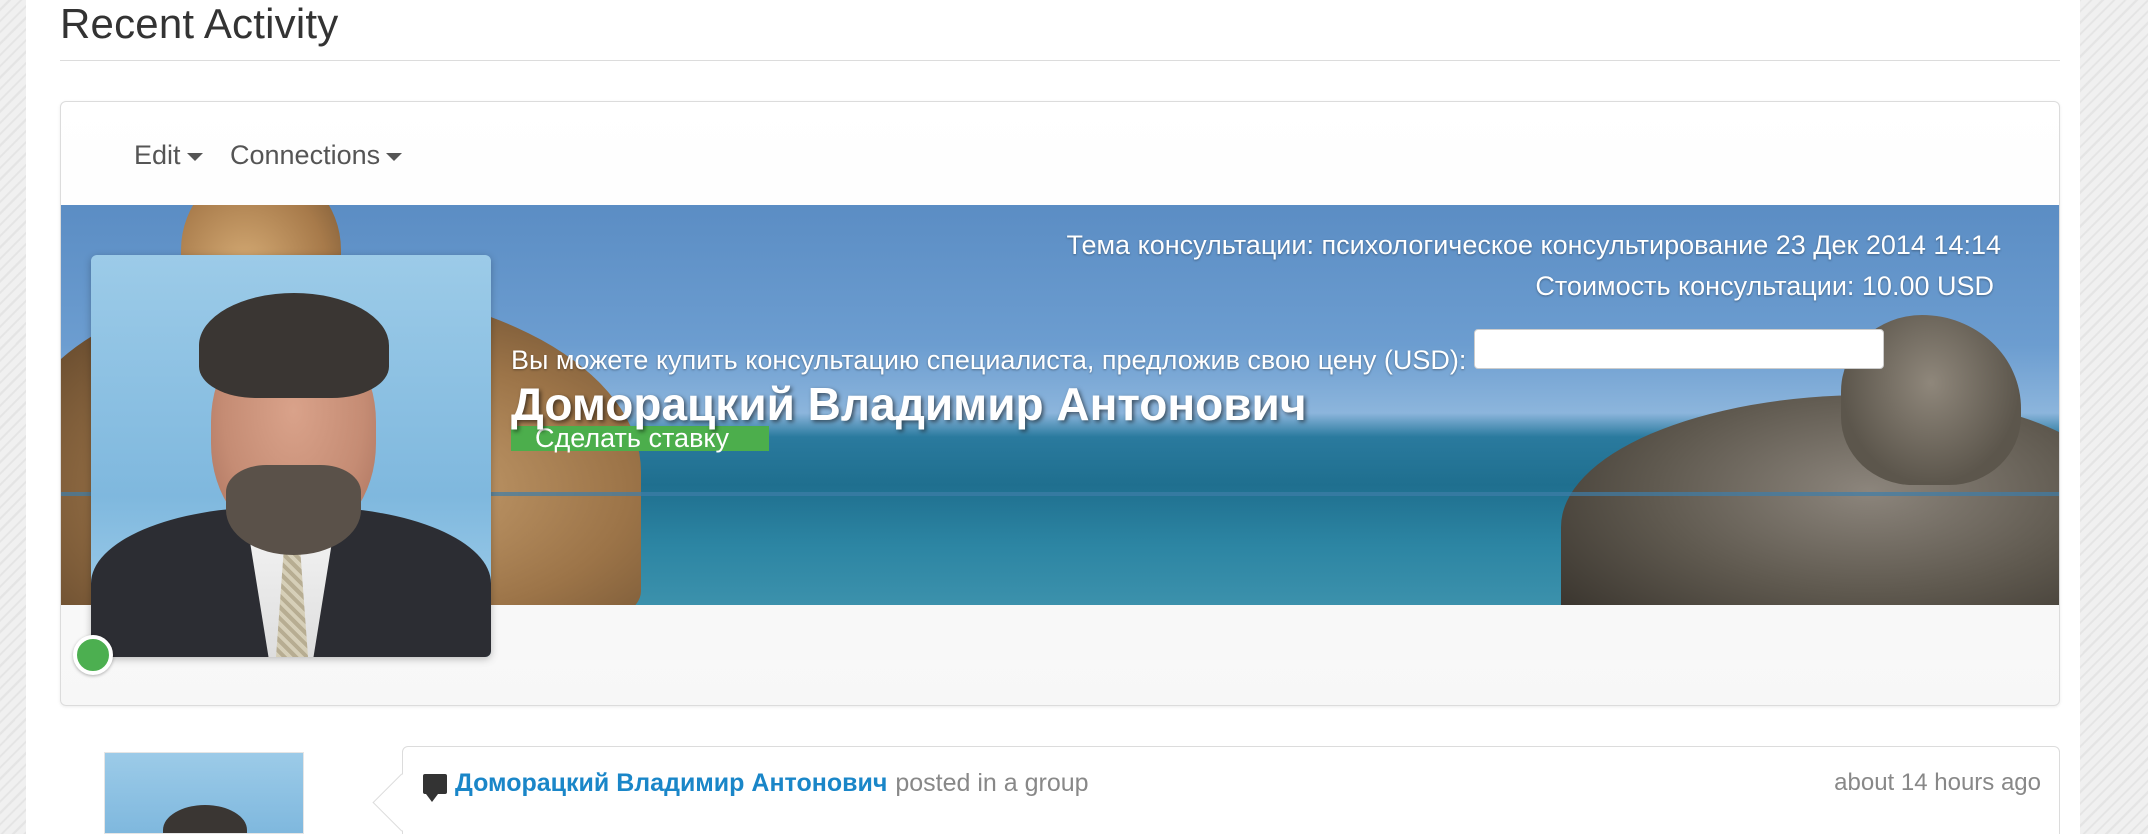 The image size is (2148, 834). I want to click on edit-menu-button: Edit, so click(168, 155).